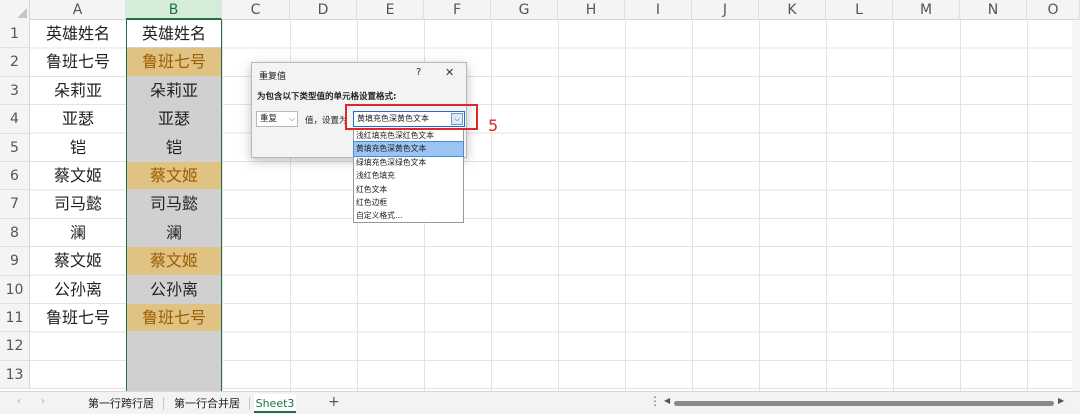  What do you see at coordinates (43, 401) in the screenshot?
I see `chevron-right-icon: ›` at bounding box center [43, 401].